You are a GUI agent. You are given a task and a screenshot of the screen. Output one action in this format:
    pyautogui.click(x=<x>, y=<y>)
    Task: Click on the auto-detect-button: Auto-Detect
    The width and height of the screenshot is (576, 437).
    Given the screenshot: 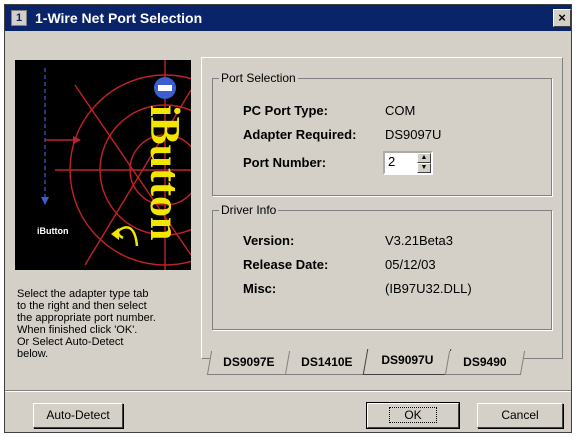 What is the action you would take?
    pyautogui.click(x=78, y=415)
    